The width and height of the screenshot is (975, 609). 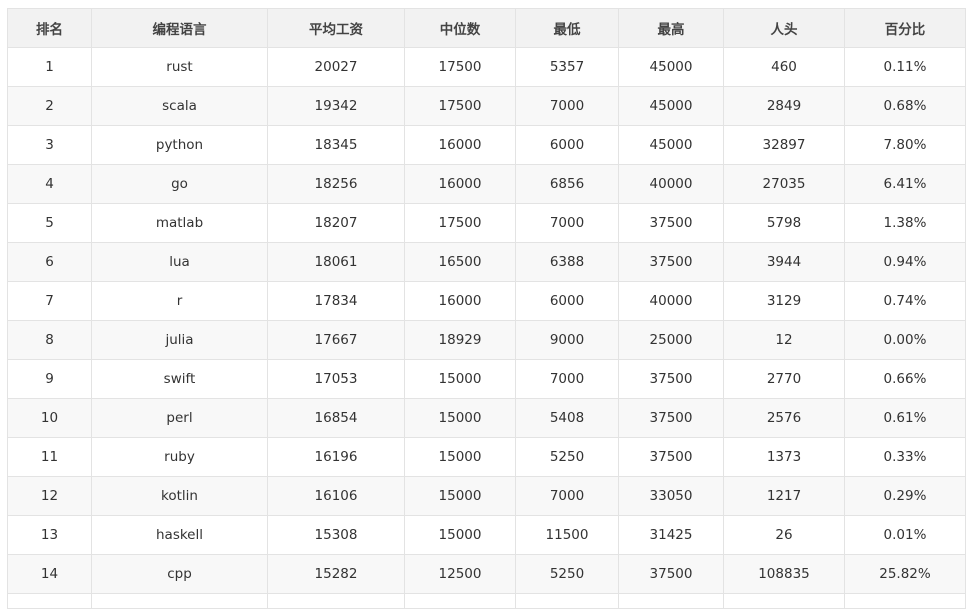 What do you see at coordinates (336, 340) in the screenshot?
I see `avg-salary-cell: 17667` at bounding box center [336, 340].